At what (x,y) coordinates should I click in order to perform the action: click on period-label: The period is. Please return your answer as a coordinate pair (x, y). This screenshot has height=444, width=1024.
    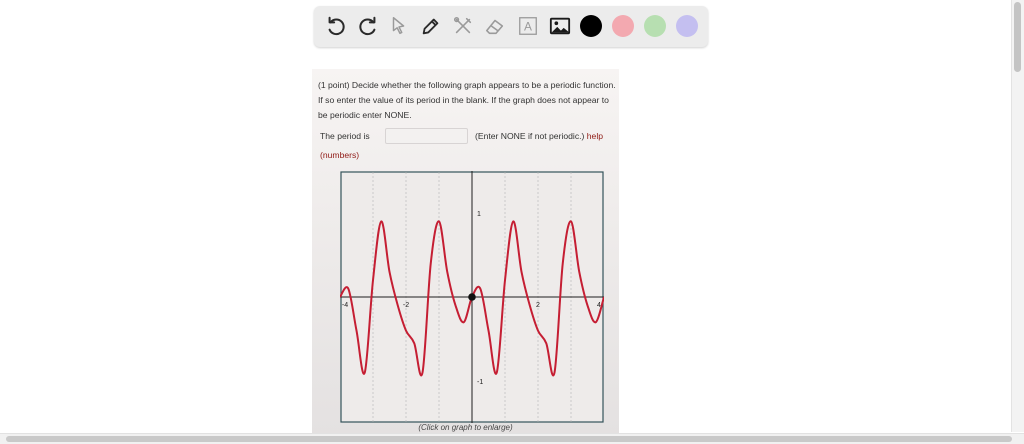
    Looking at the image, I should click on (345, 136).